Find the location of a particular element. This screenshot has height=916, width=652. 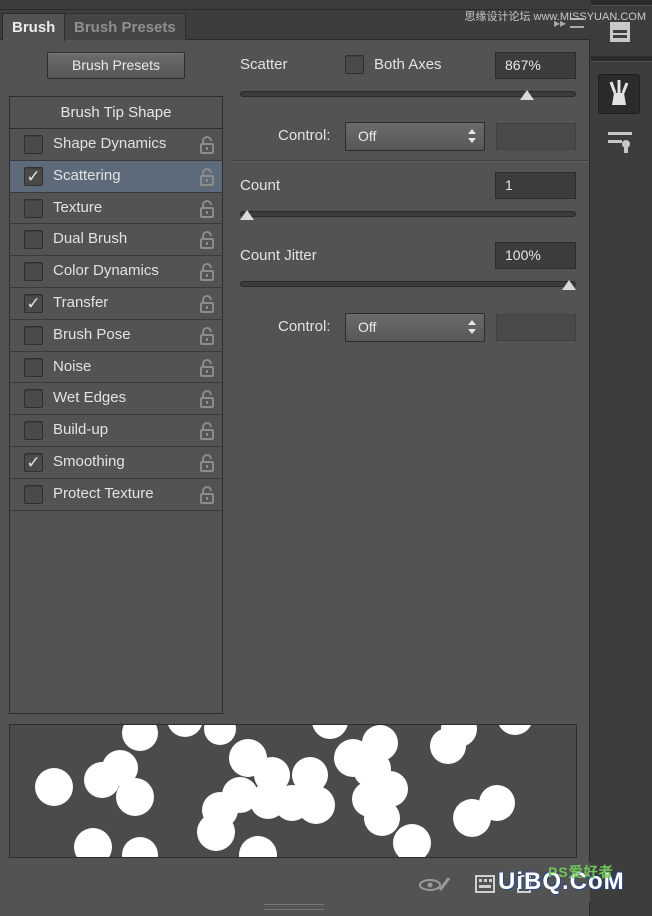

count-jitter-value-field: 100% is located at coordinates (535, 255).